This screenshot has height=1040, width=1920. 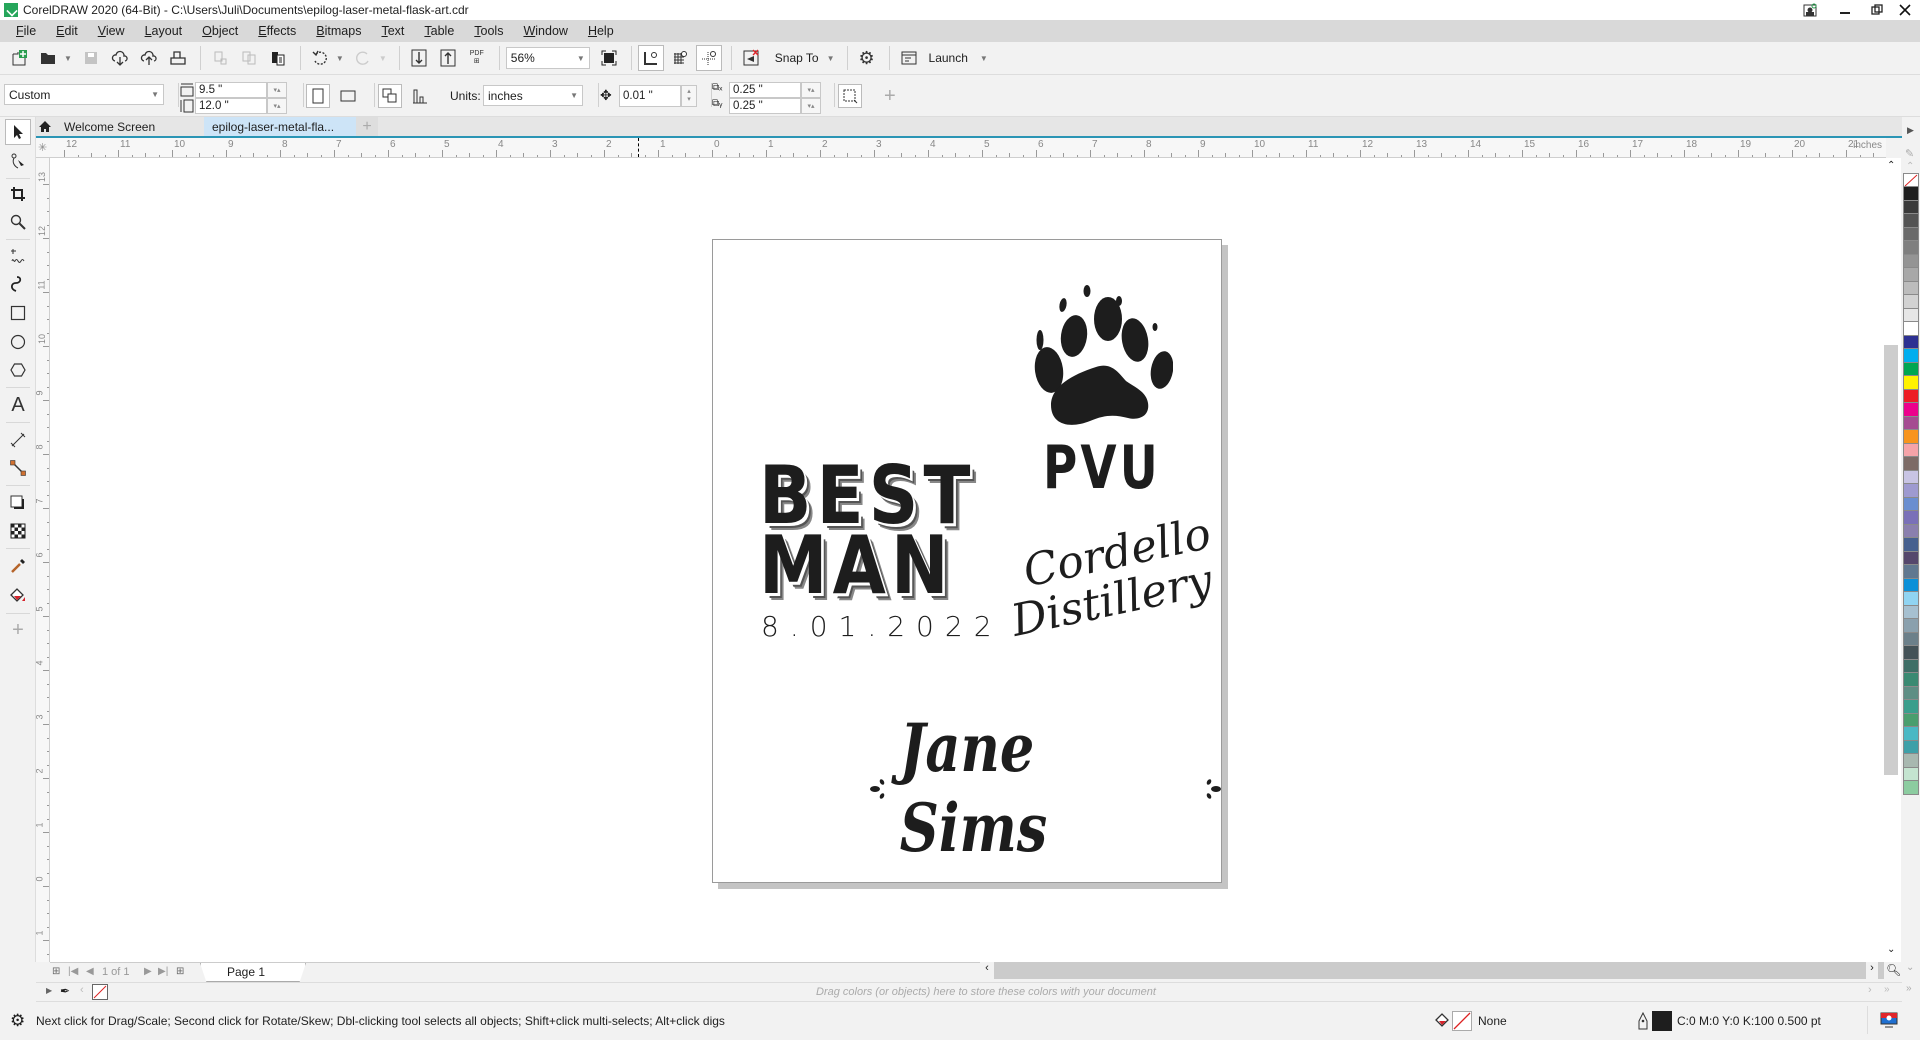 What do you see at coordinates (1045, 788) in the screenshot?
I see `jane-sims-graphic: Jane Sims` at bounding box center [1045, 788].